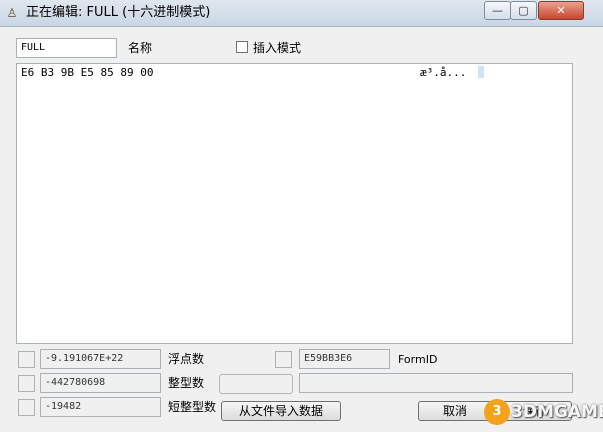 The image size is (603, 432). I want to click on watermark-logo-icon: 3, so click(497, 412).